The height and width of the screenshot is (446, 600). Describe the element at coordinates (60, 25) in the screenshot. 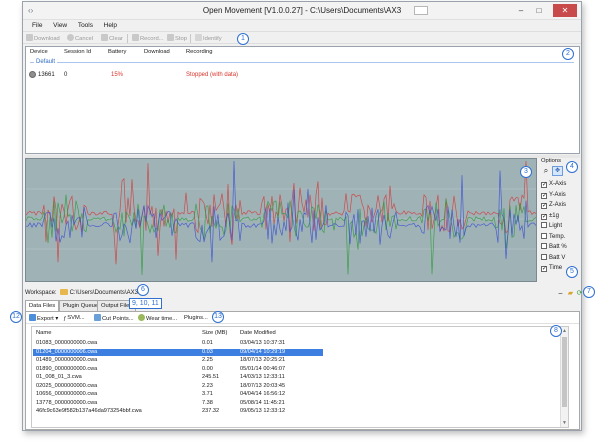

I see `menu-view: View` at that location.